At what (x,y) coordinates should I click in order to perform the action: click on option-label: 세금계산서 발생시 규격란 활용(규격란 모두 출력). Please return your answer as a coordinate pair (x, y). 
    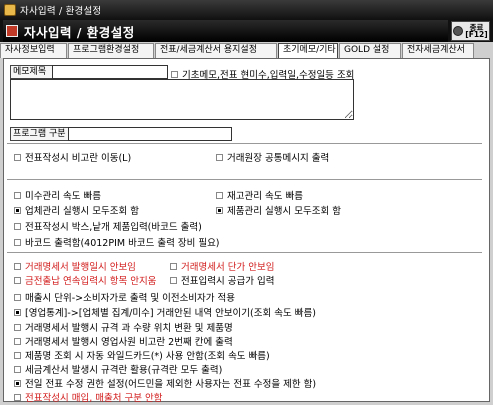
    Looking at the image, I should click on (124, 370).